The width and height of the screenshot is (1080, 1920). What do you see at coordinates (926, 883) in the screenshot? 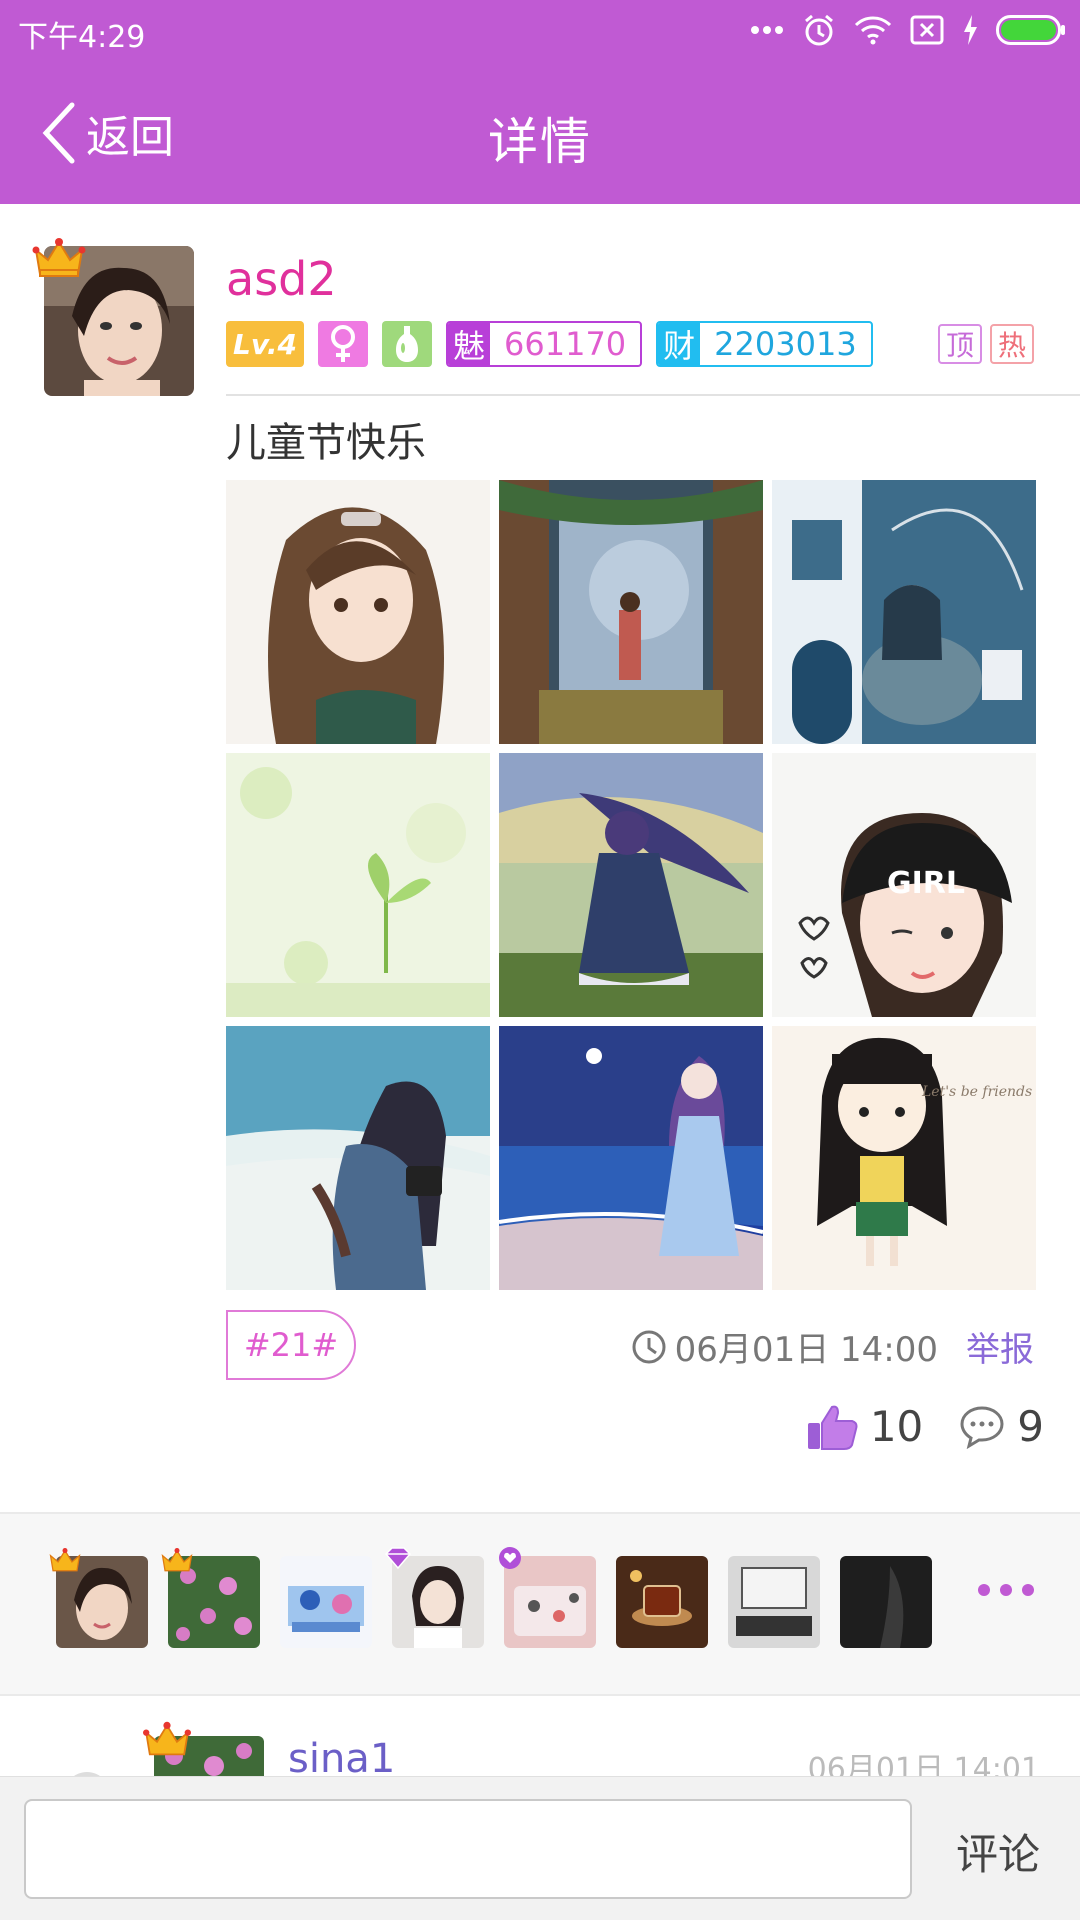
I see `svg-text: GIRL` at bounding box center [926, 883].